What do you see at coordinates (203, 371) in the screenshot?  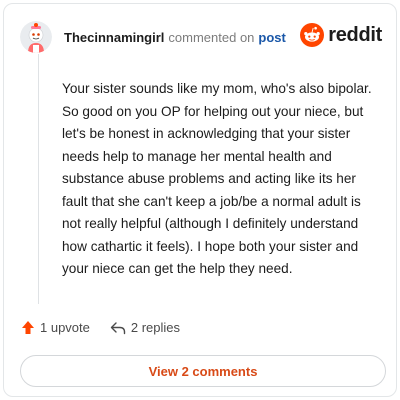 I see `view-comments-button: View 2 comments` at bounding box center [203, 371].